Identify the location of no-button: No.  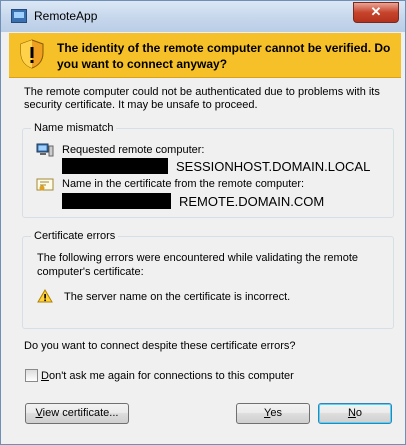
(355, 413).